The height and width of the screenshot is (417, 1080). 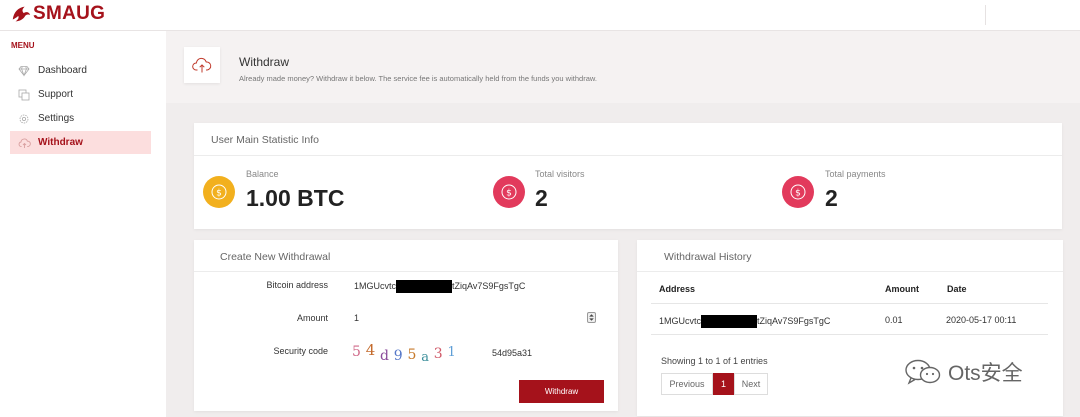 I want to click on withdraw-form-title: Create New Withdrawal, so click(x=275, y=257).